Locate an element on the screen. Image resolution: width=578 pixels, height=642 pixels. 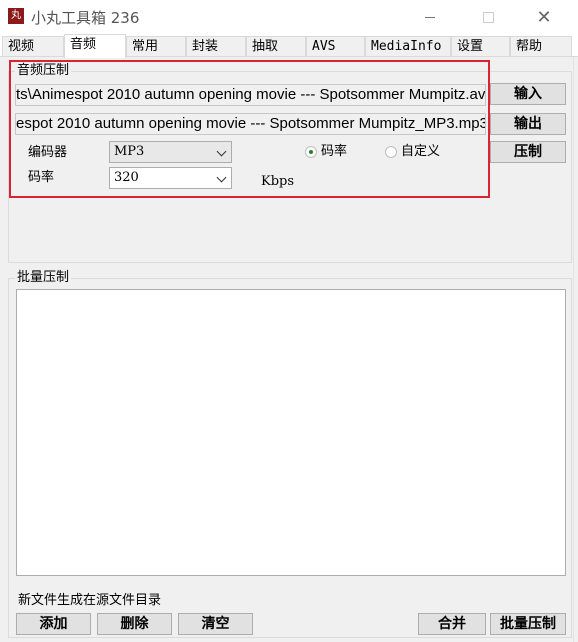
minimize-icon is located at coordinates (430, 17).